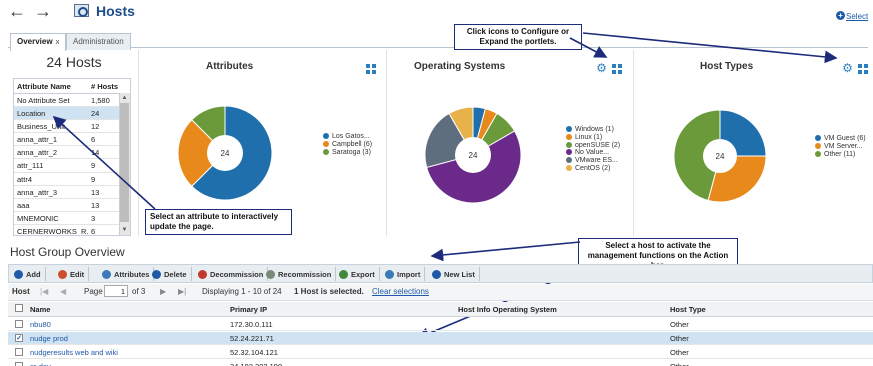 Image resolution: width=873 pixels, height=366 pixels. I want to click on legend-item: Linux (1), so click(593, 137).